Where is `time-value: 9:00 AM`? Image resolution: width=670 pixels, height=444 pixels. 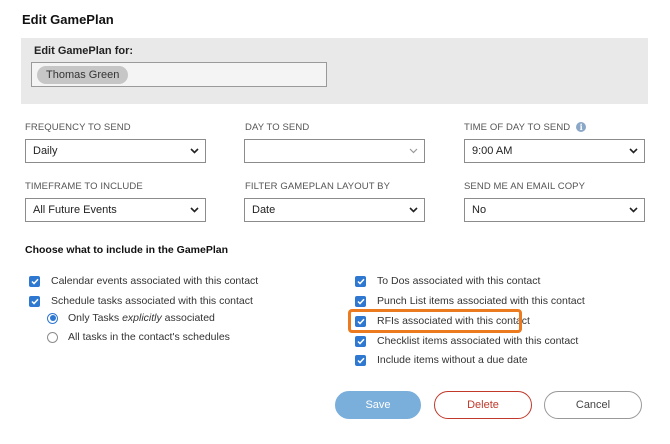 time-value: 9:00 AM is located at coordinates (492, 151).